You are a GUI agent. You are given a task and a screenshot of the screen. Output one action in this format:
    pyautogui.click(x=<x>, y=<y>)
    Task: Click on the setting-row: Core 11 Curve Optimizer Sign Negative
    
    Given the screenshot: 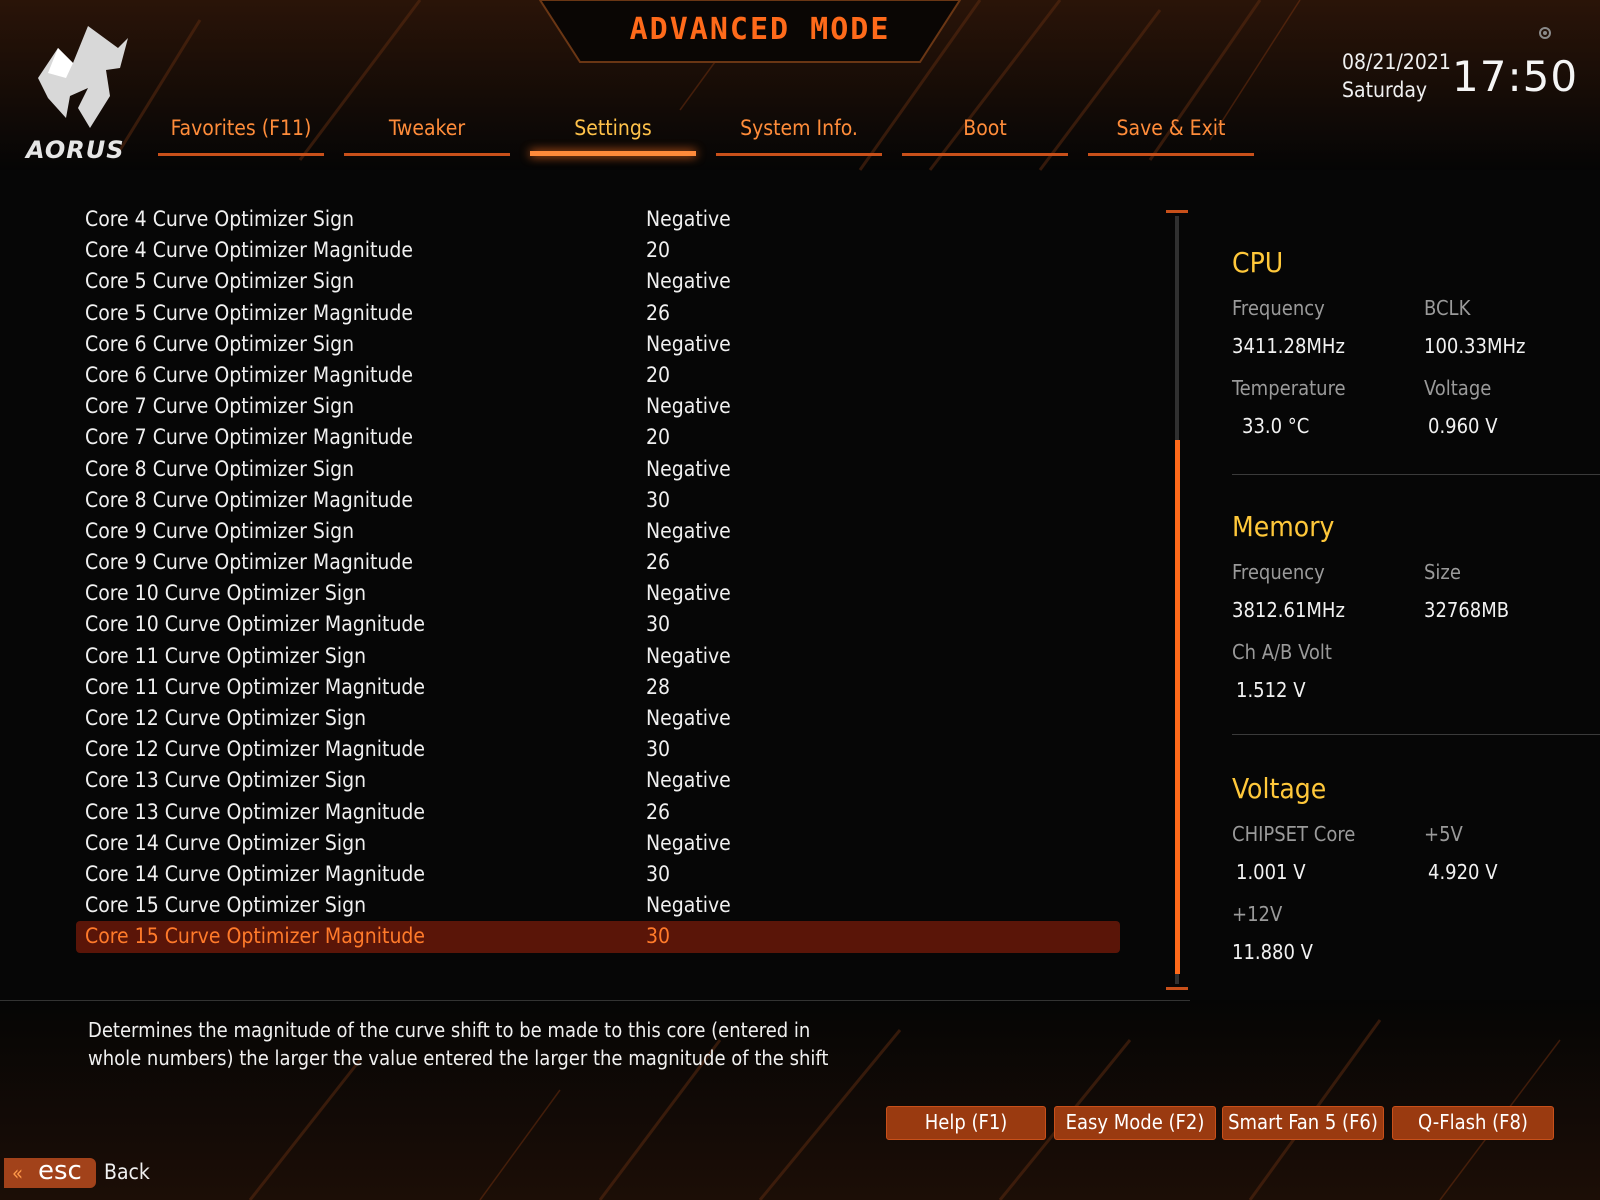 What is the action you would take?
    pyautogui.click(x=598, y=656)
    